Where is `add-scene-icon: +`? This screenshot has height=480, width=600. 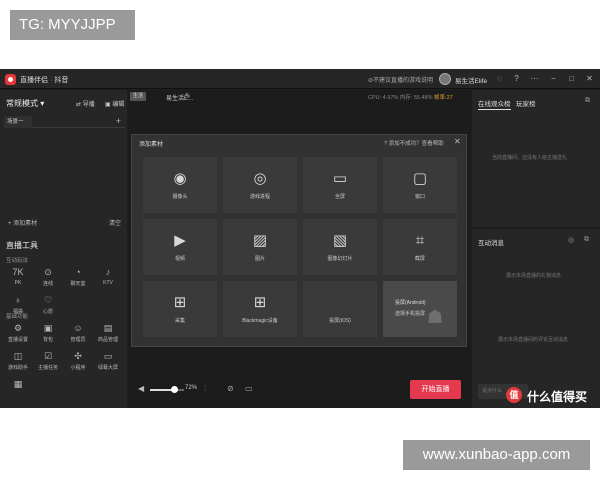
add-scene-icon: + is located at coordinates (118, 121).